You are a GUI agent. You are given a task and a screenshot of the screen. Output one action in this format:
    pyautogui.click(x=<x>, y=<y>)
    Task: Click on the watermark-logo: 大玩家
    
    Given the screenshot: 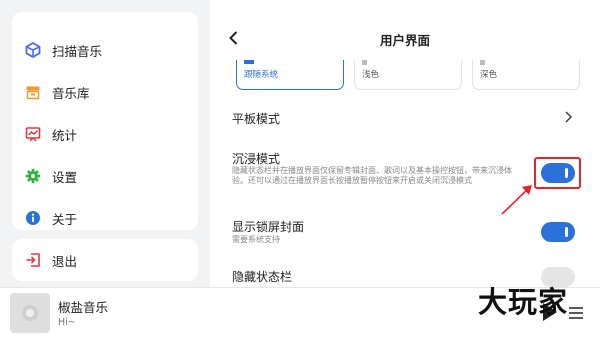 What is the action you would take?
    pyautogui.click(x=523, y=302)
    